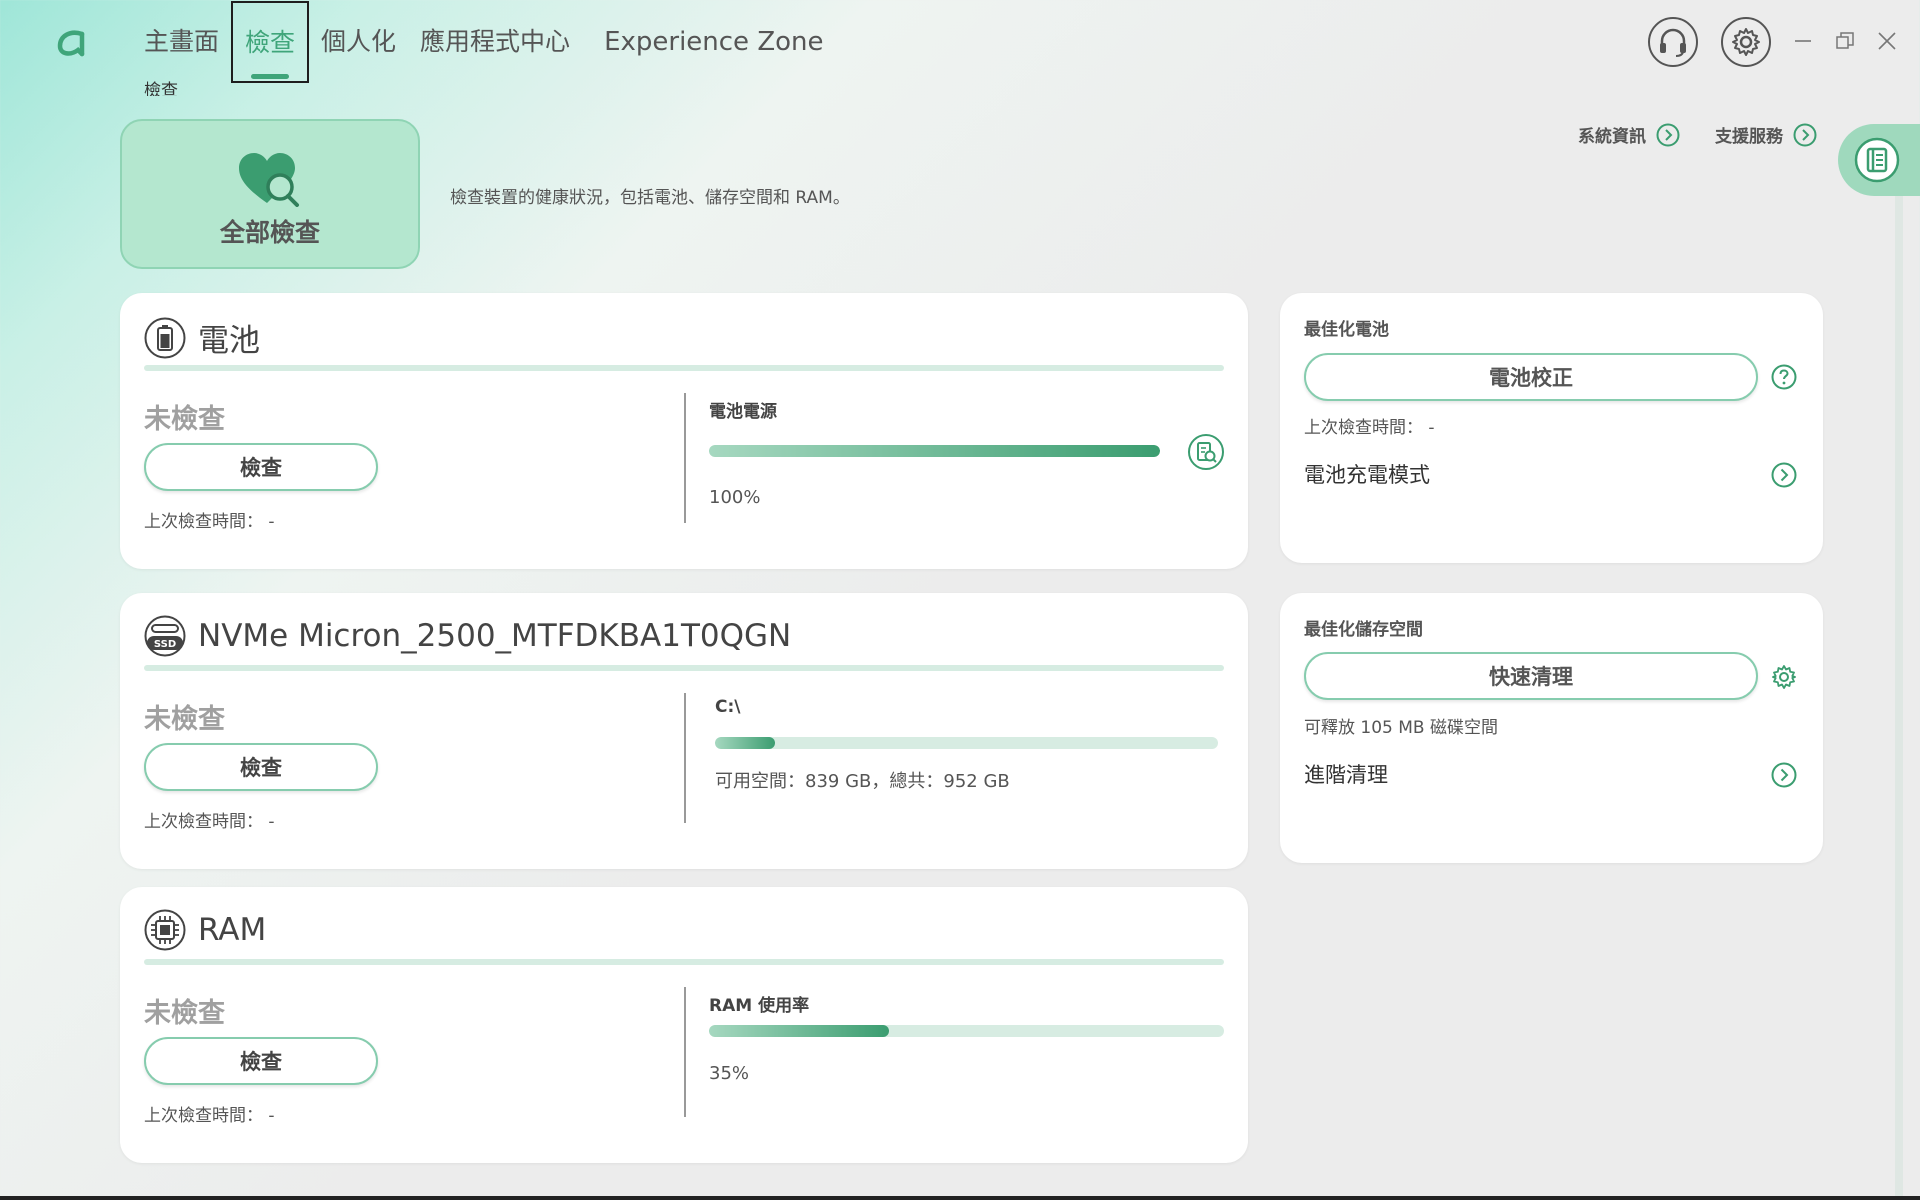  Describe the element at coordinates (232, 930) in the screenshot. I see `device-title: RAM` at that location.